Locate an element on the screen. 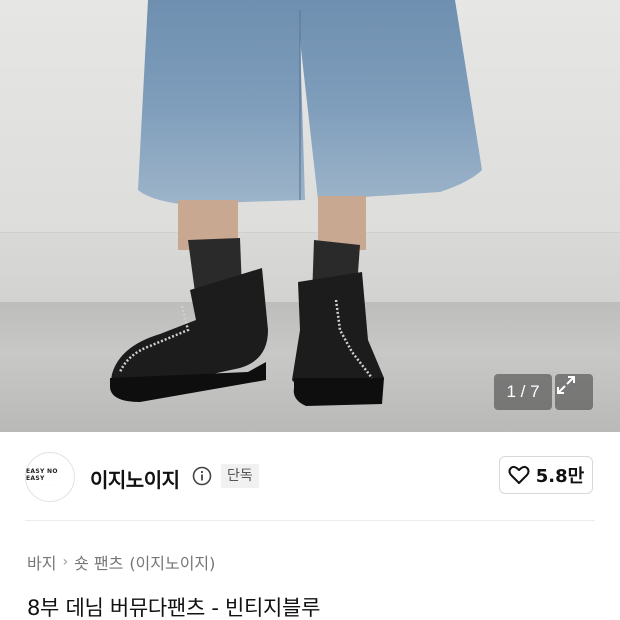  info-icon is located at coordinates (202, 476).